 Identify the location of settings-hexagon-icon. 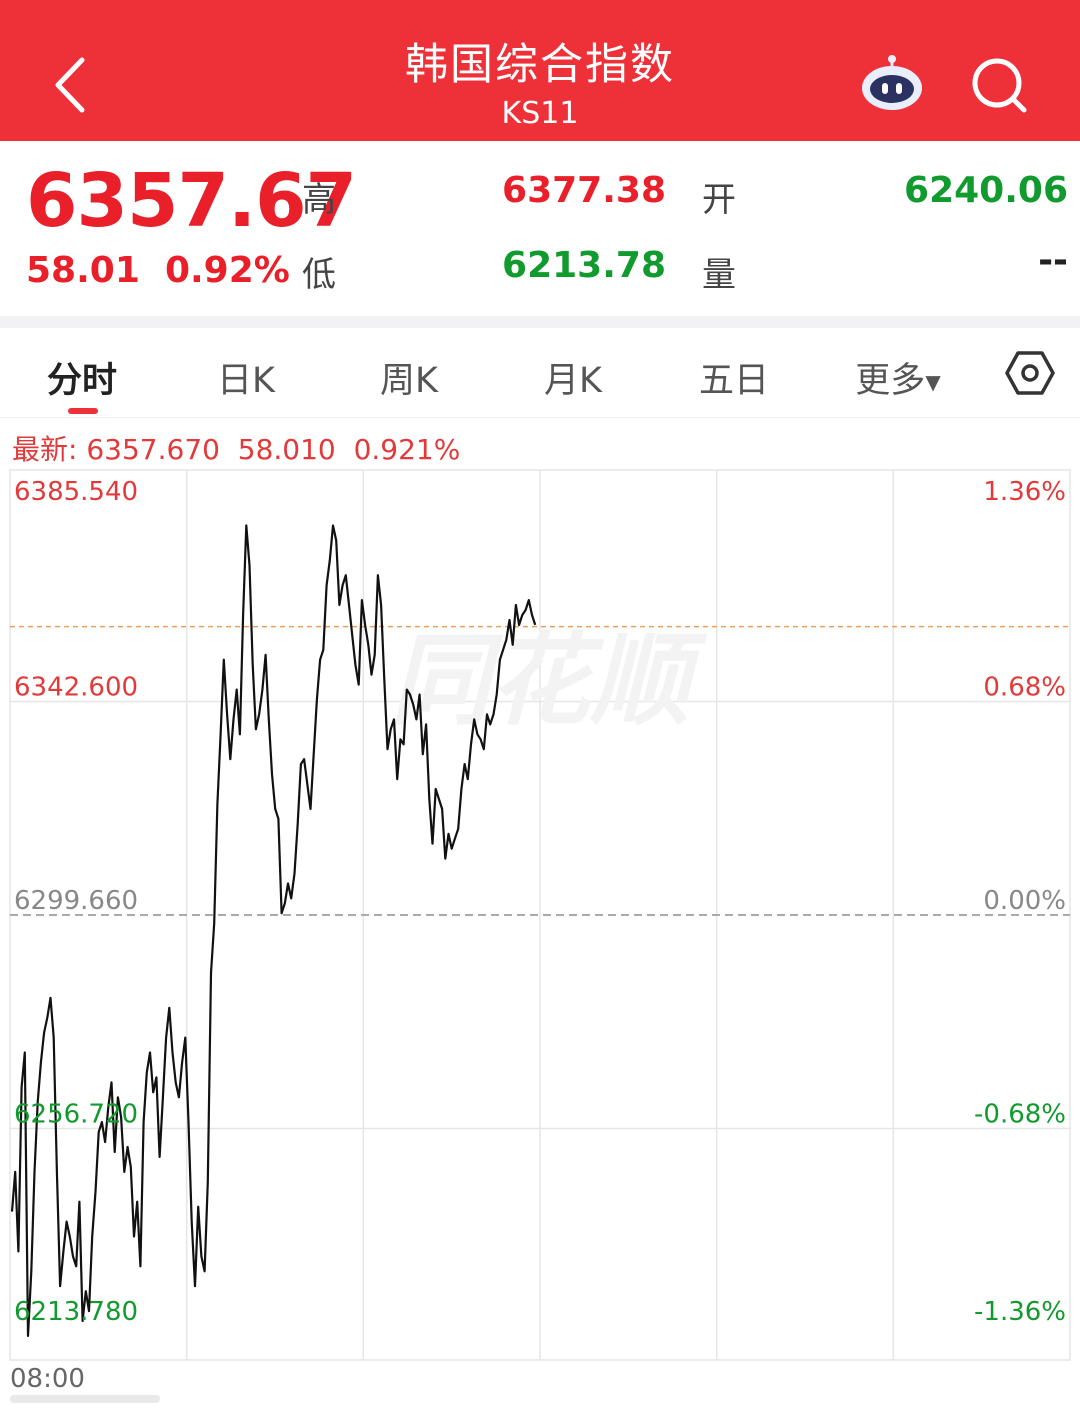
(1030, 373).